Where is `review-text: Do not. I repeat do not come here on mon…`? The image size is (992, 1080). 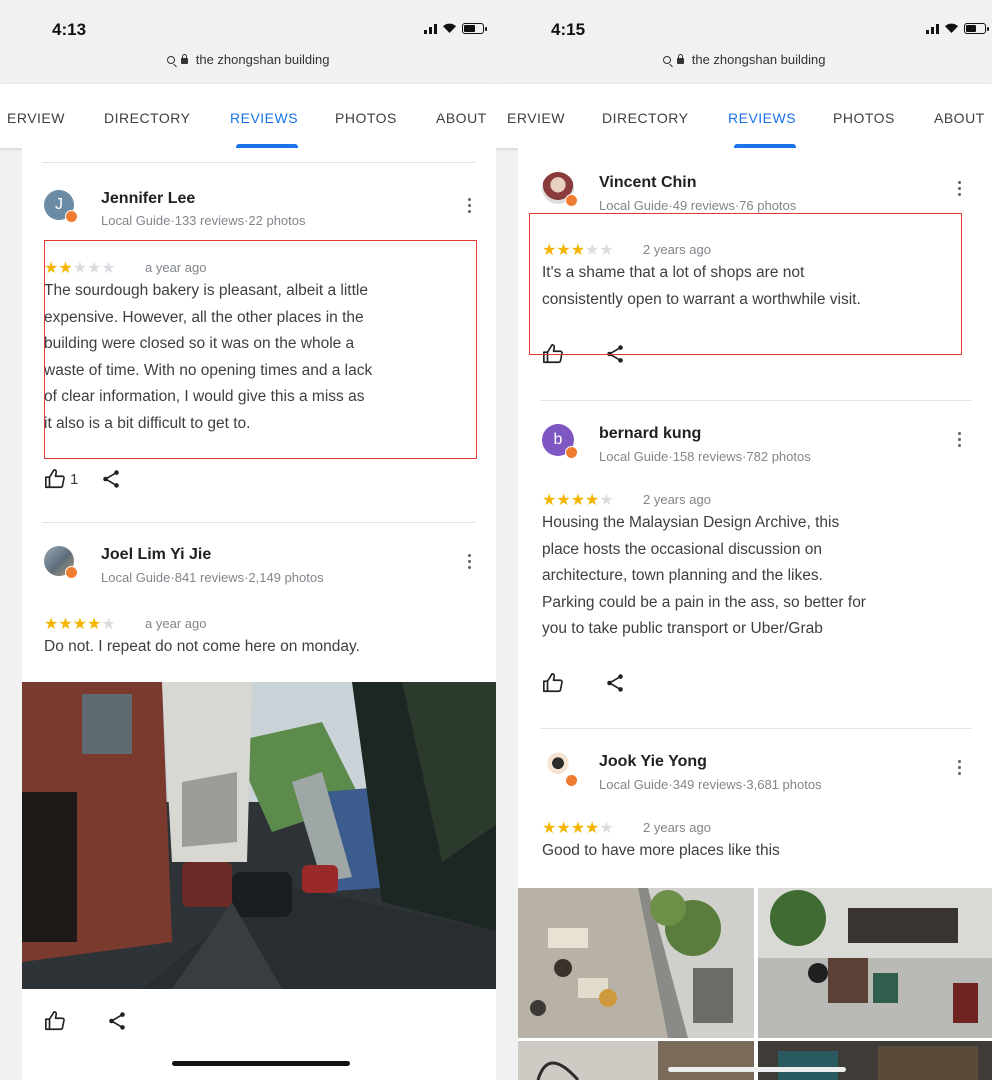 review-text: Do not. I repeat do not come here on mon… is located at coordinates (202, 646).